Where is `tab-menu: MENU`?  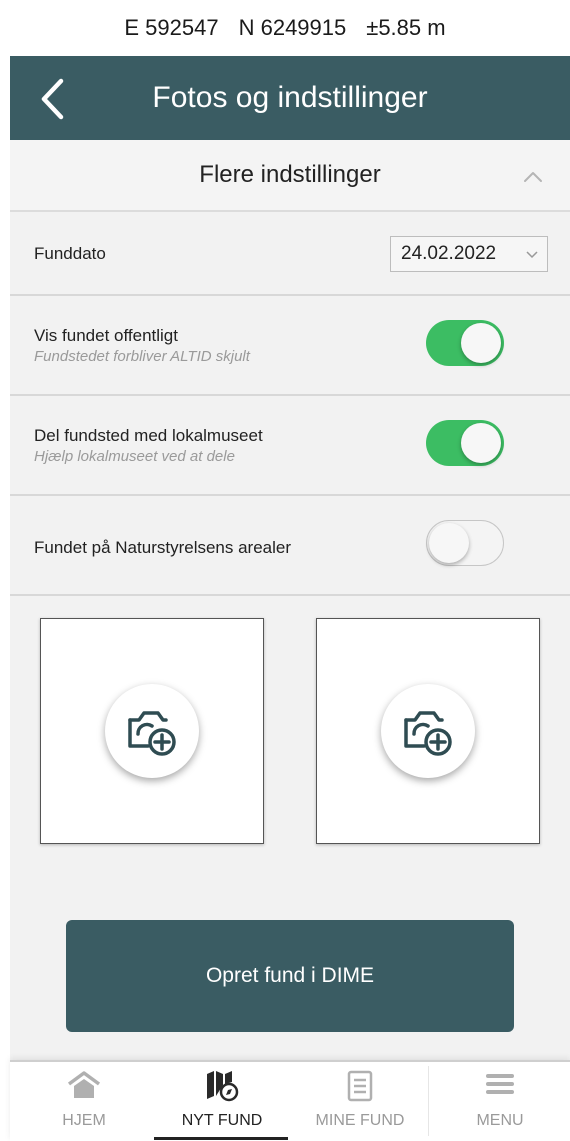 tab-menu: MENU is located at coordinates (500, 1101).